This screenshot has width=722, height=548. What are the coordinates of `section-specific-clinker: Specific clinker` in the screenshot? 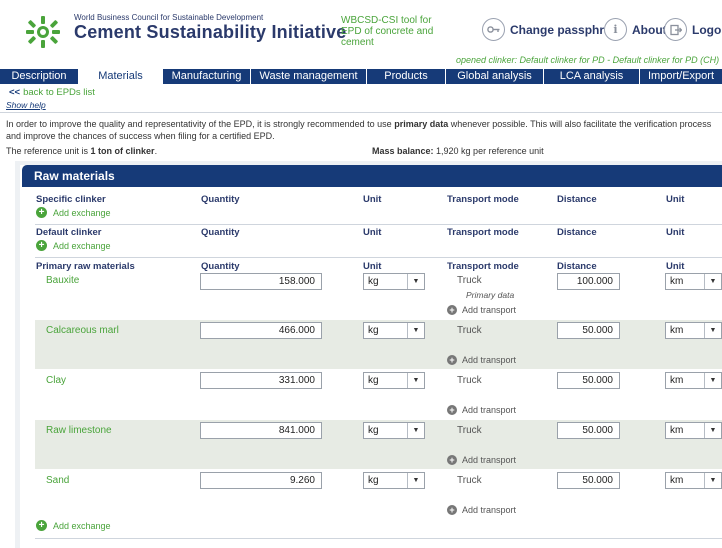 It's located at (71, 199).